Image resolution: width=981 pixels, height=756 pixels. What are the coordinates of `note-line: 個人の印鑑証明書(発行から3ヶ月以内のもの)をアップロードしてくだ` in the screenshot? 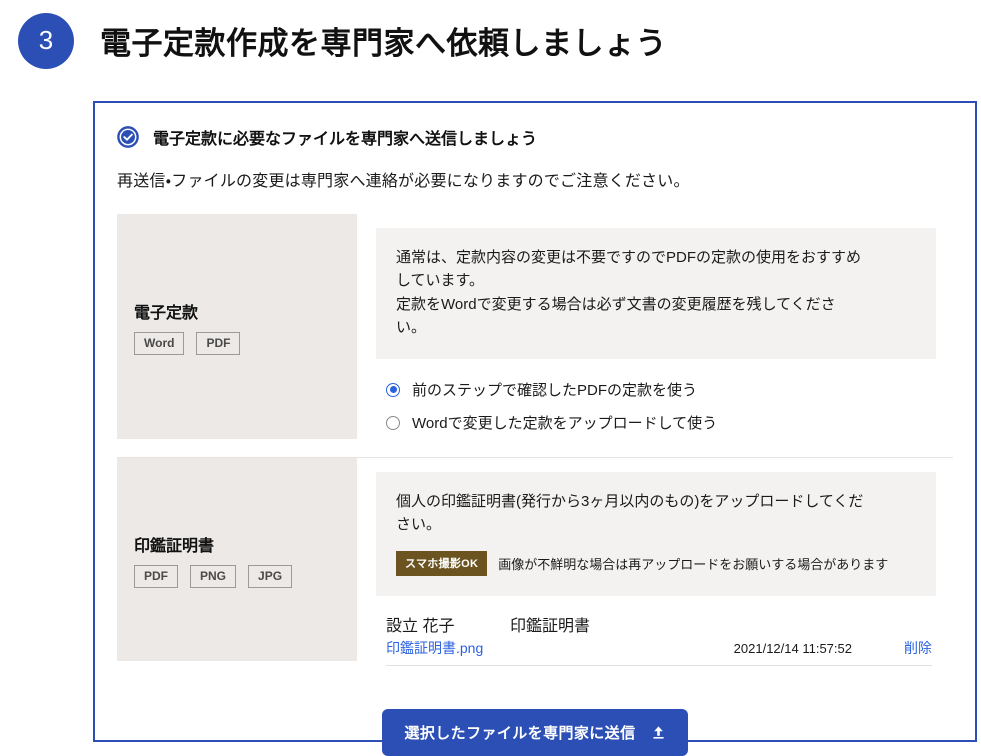 It's located at (630, 501).